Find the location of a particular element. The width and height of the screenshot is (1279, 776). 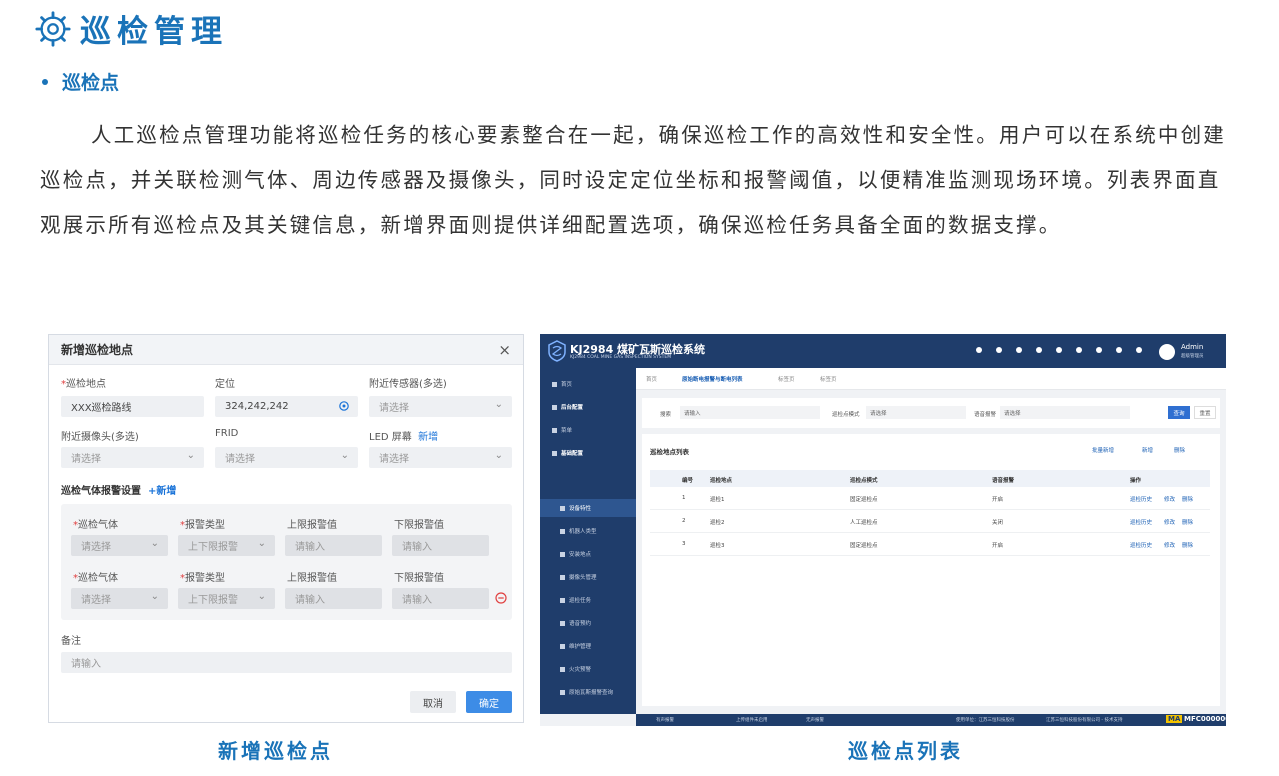

led-label: LED 屏幕 新增 is located at coordinates (404, 437).